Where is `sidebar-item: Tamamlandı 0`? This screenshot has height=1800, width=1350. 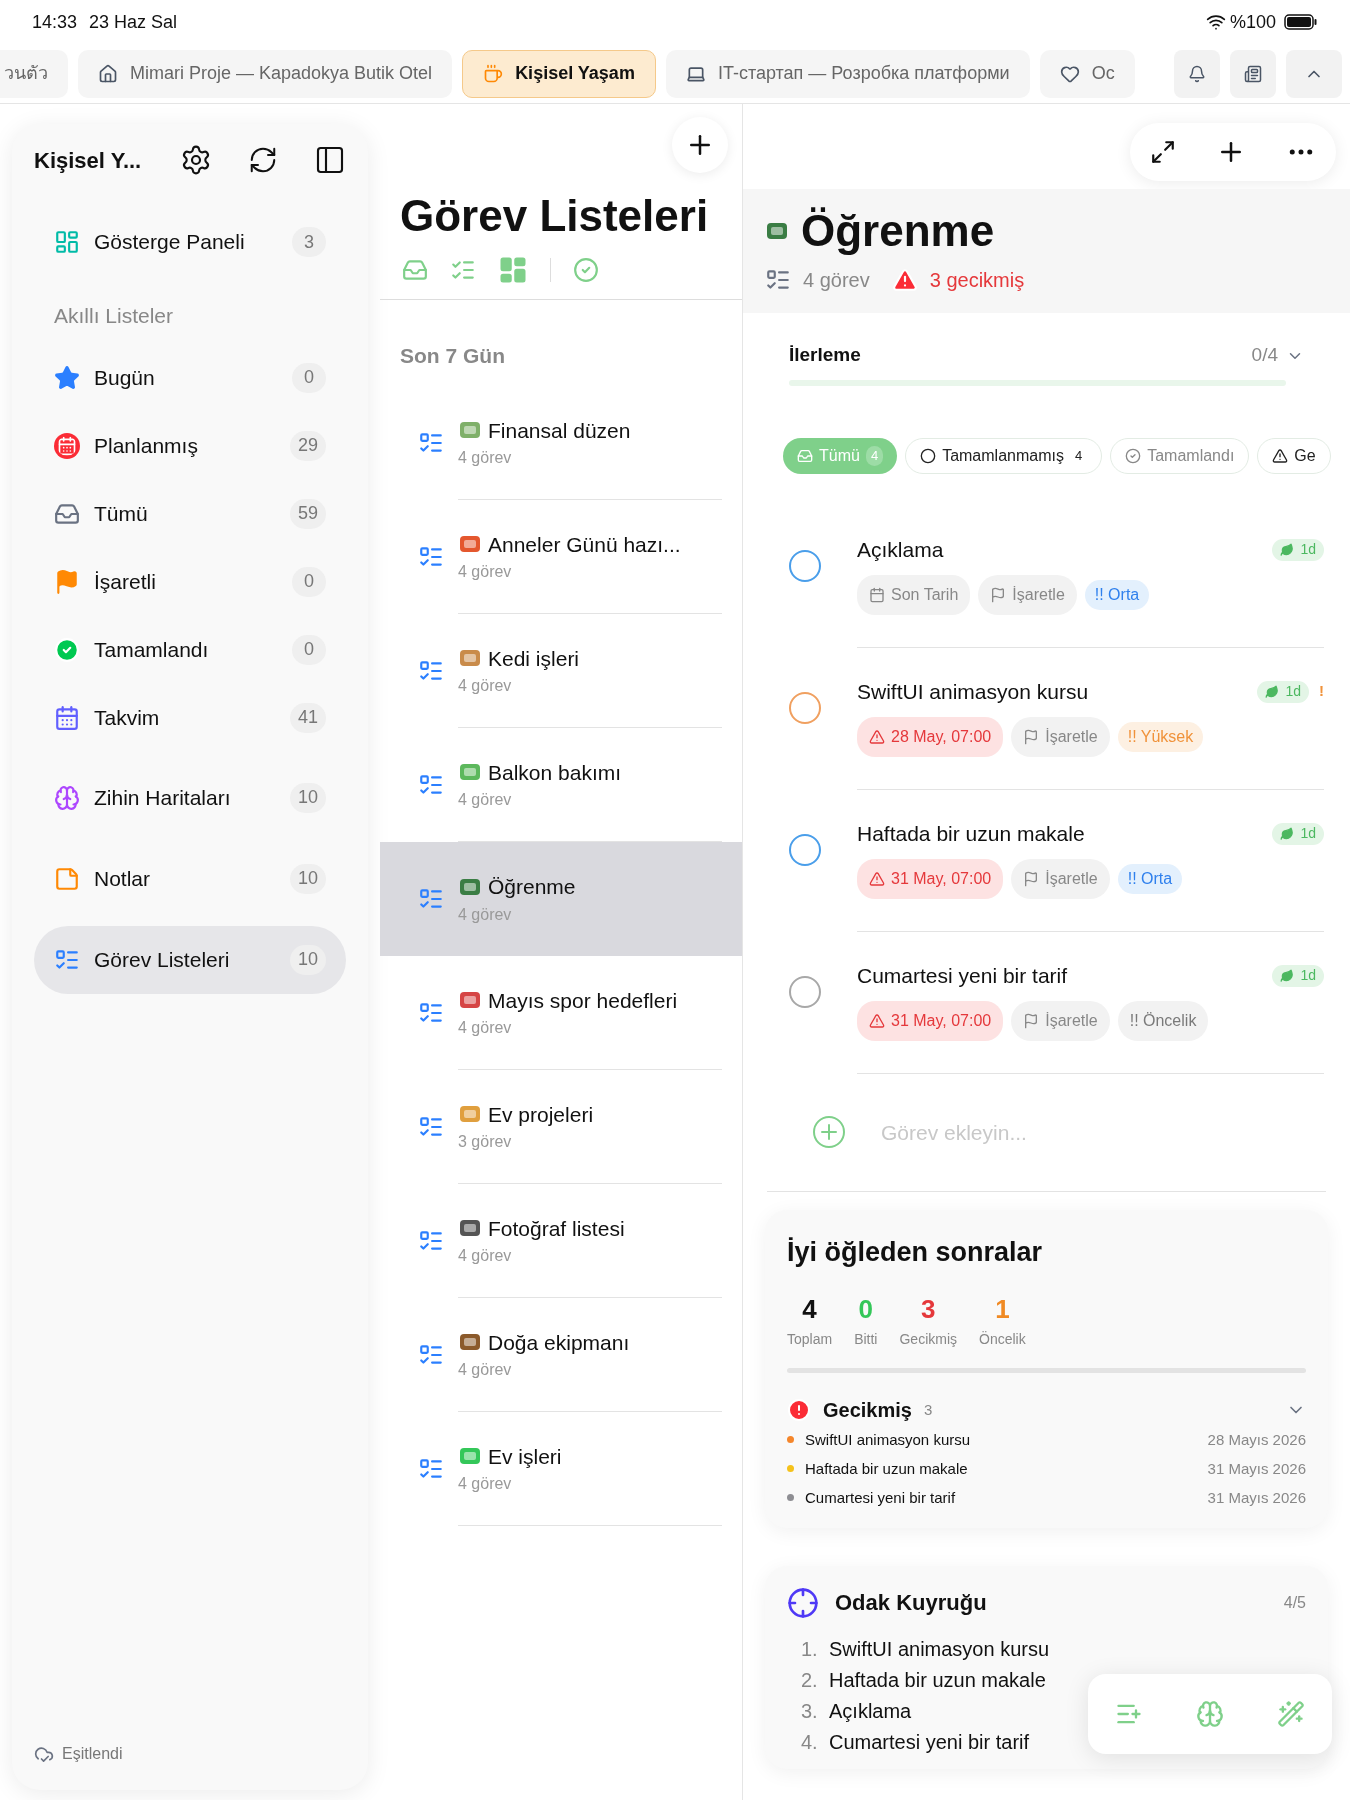 sidebar-item: Tamamlandı 0 is located at coordinates (190, 649).